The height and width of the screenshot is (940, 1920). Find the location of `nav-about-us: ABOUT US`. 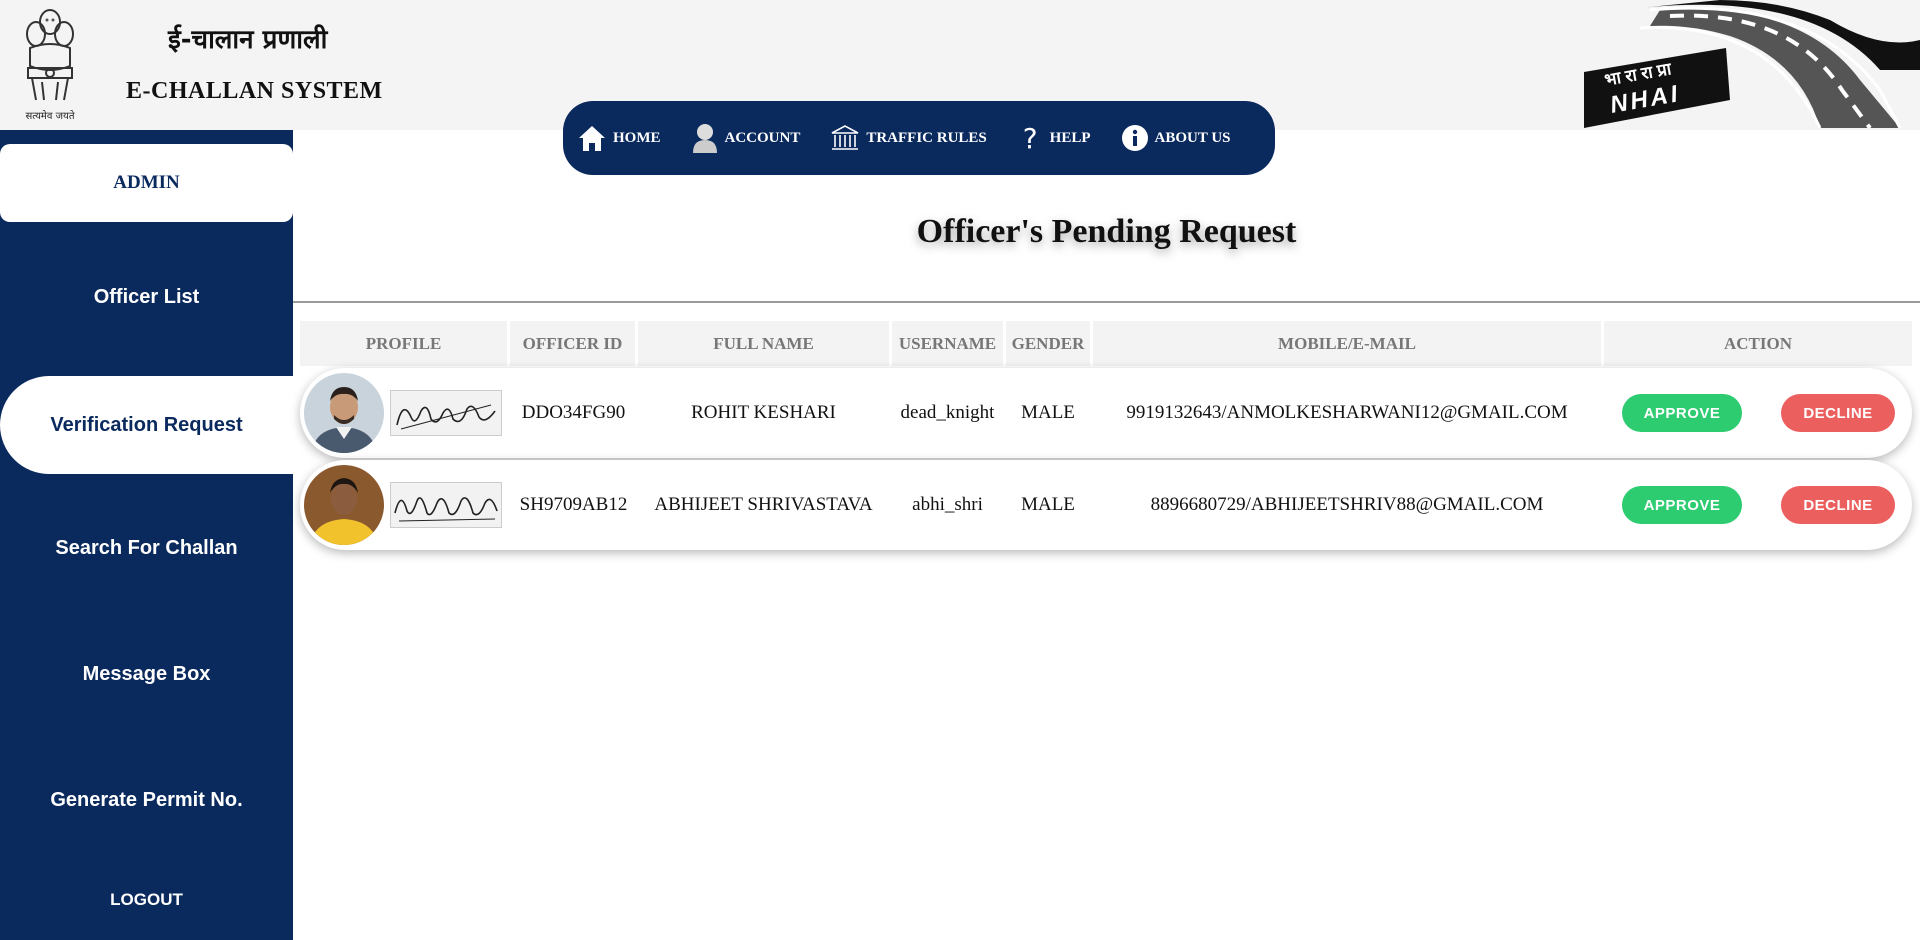

nav-about-us: ABOUT US is located at coordinates (1176, 138).